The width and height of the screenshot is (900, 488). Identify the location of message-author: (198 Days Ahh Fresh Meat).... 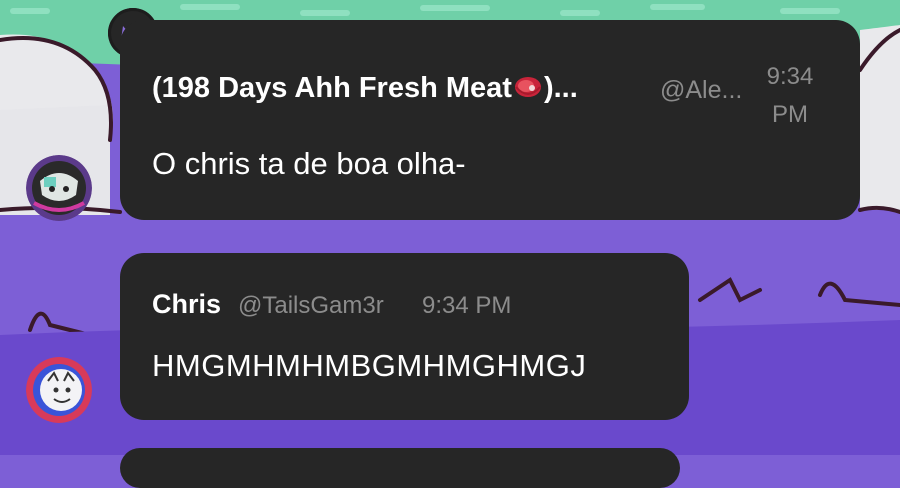
(365, 88).